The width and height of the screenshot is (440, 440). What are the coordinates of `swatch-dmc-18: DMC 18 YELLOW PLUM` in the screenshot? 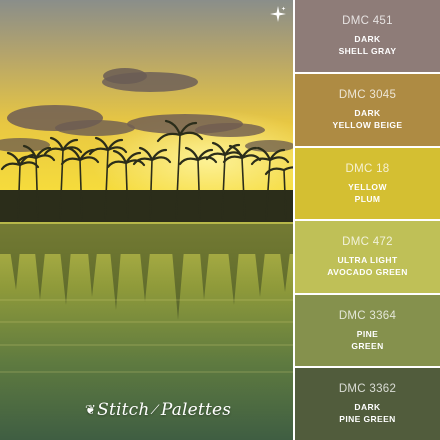 It's located at (367, 183).